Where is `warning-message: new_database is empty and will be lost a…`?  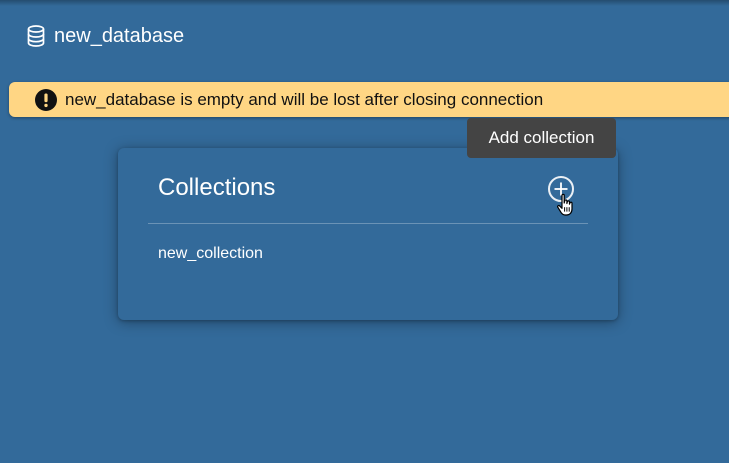 warning-message: new_database is empty and will be lost a… is located at coordinates (304, 99).